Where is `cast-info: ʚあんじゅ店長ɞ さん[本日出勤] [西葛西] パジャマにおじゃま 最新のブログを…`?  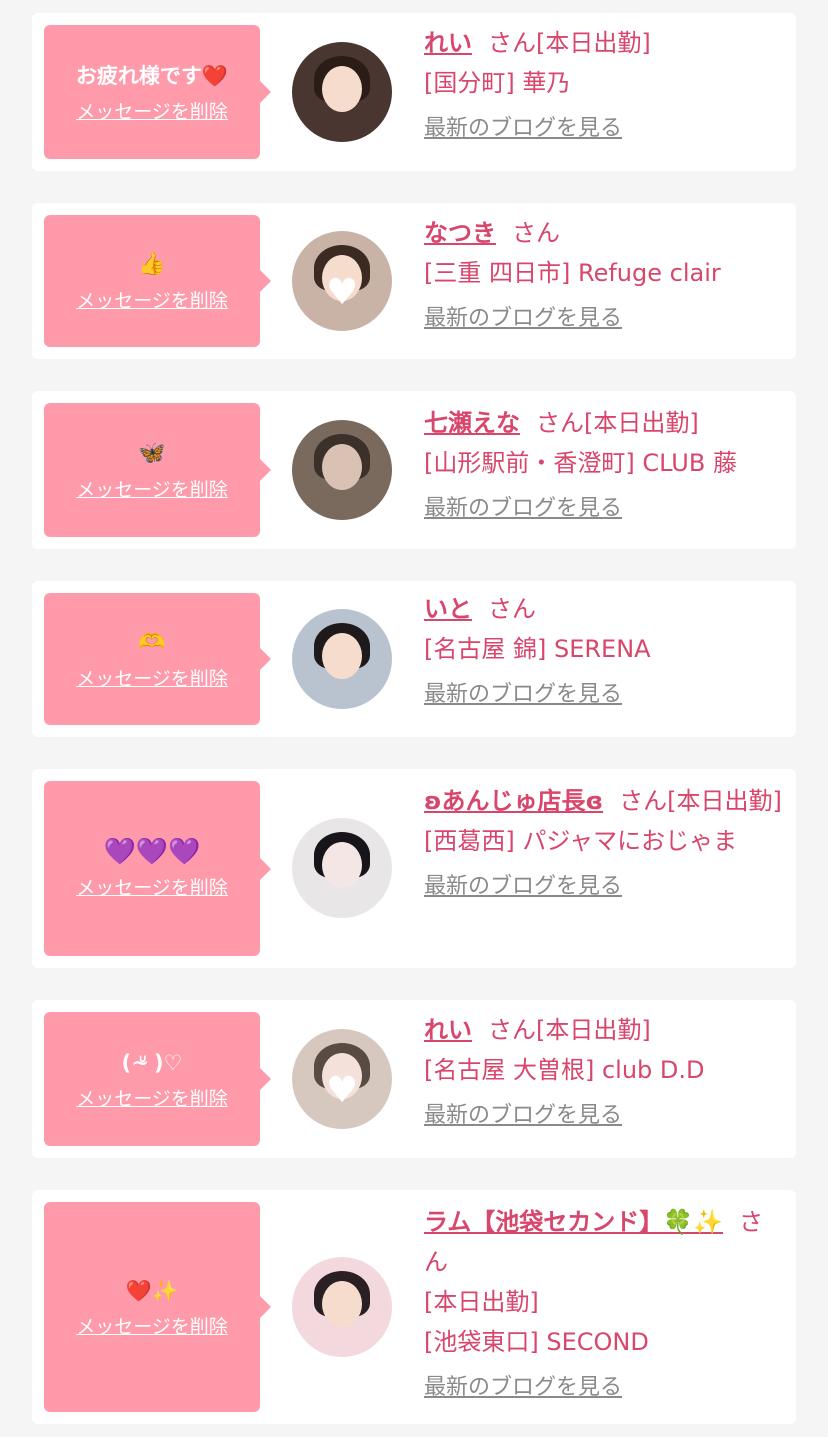
cast-info: ʚあんじゅ店長ɞ さん[本日出勤] [西葛西] パジャマにおじゃま 最新のブログを… is located at coordinates (603, 844).